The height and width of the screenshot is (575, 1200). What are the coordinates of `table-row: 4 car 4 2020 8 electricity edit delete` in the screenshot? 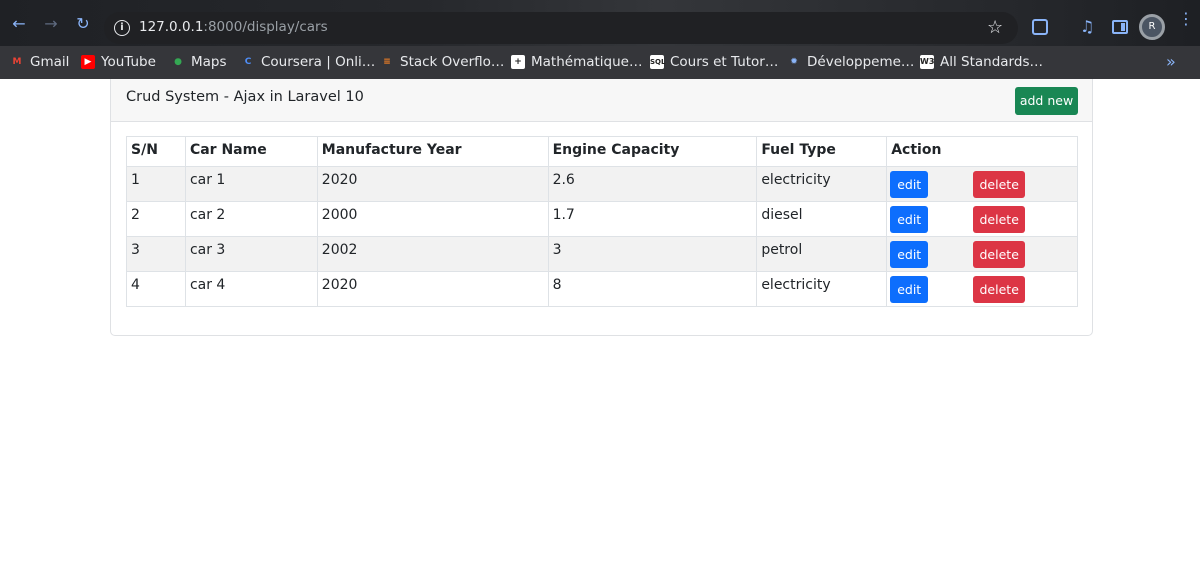 It's located at (602, 289).